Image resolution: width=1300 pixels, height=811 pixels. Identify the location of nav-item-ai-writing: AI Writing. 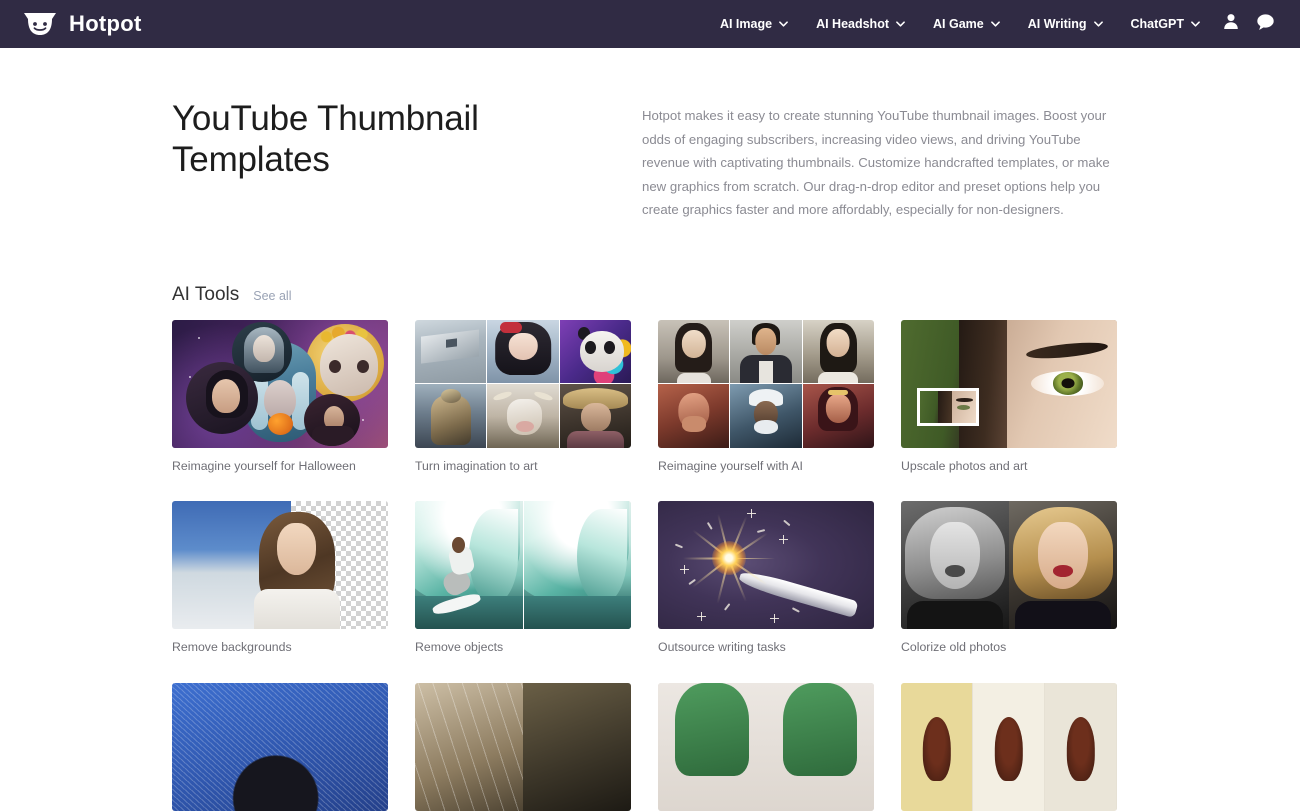
(1065, 24).